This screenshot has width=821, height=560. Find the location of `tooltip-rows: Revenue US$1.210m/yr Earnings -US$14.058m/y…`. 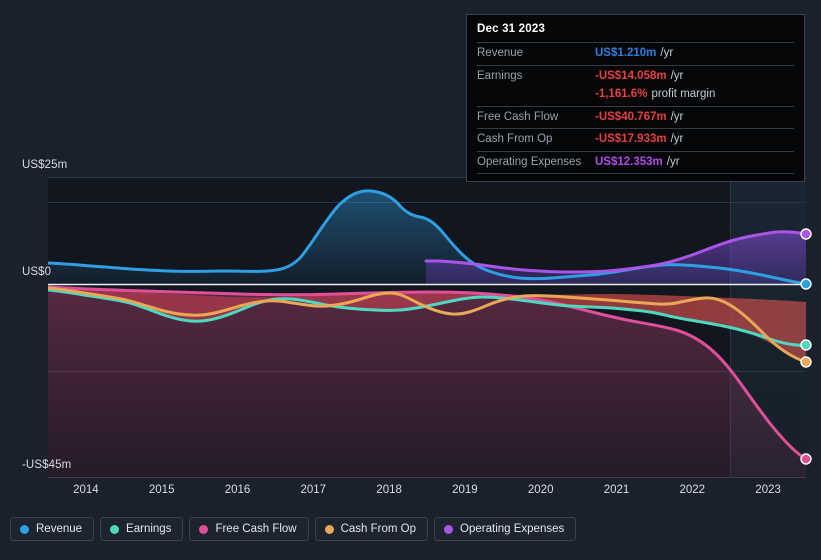

tooltip-rows: Revenue US$1.210m/yr Earnings -US$14.058m/y… is located at coordinates (635, 108).